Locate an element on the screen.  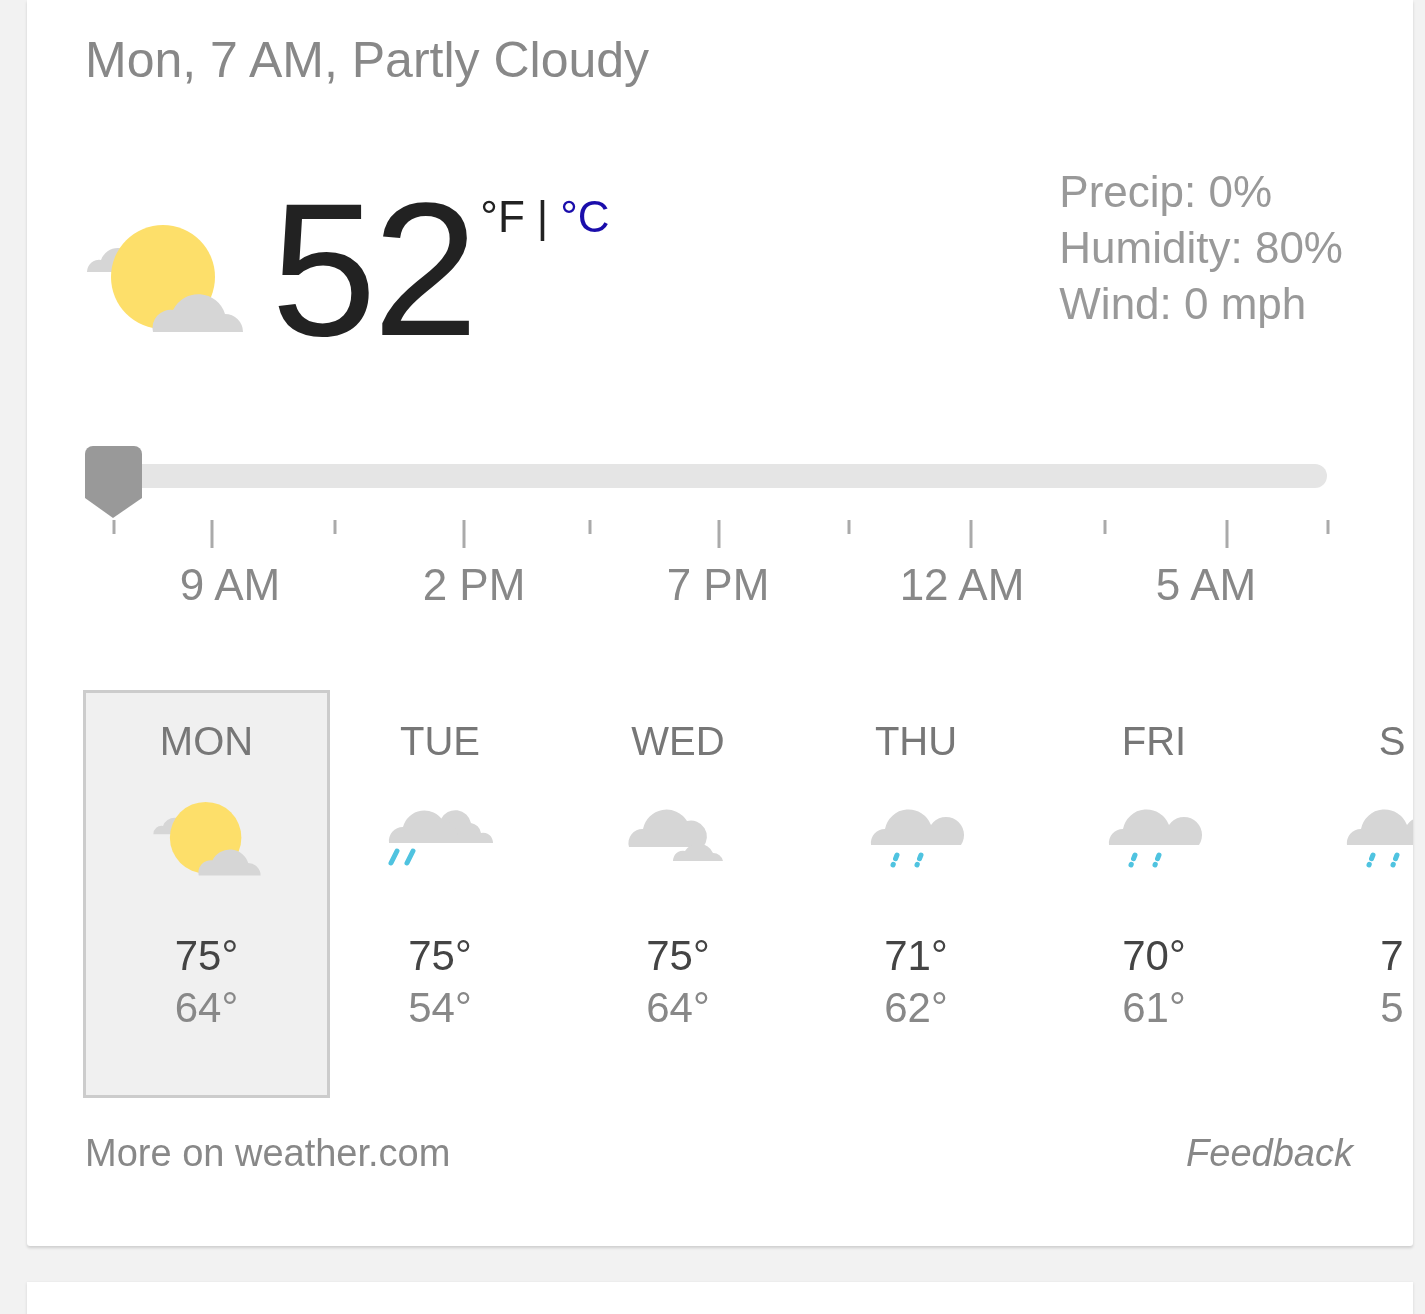
high-temperature: 7 is located at coordinates (1392, 956).